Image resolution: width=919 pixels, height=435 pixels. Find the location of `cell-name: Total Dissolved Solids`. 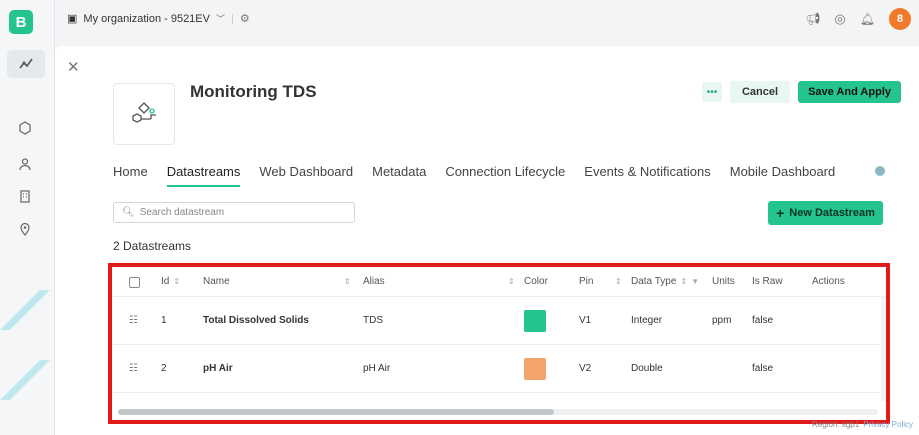

cell-name: Total Dissolved Solids is located at coordinates (256, 320).